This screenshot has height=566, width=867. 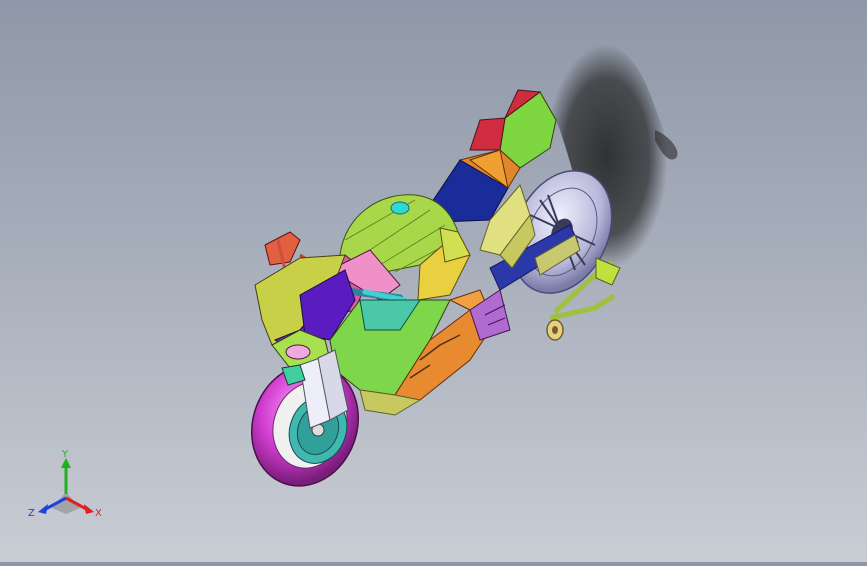 I want to click on x-axis-label: X, so click(x=98, y=513).